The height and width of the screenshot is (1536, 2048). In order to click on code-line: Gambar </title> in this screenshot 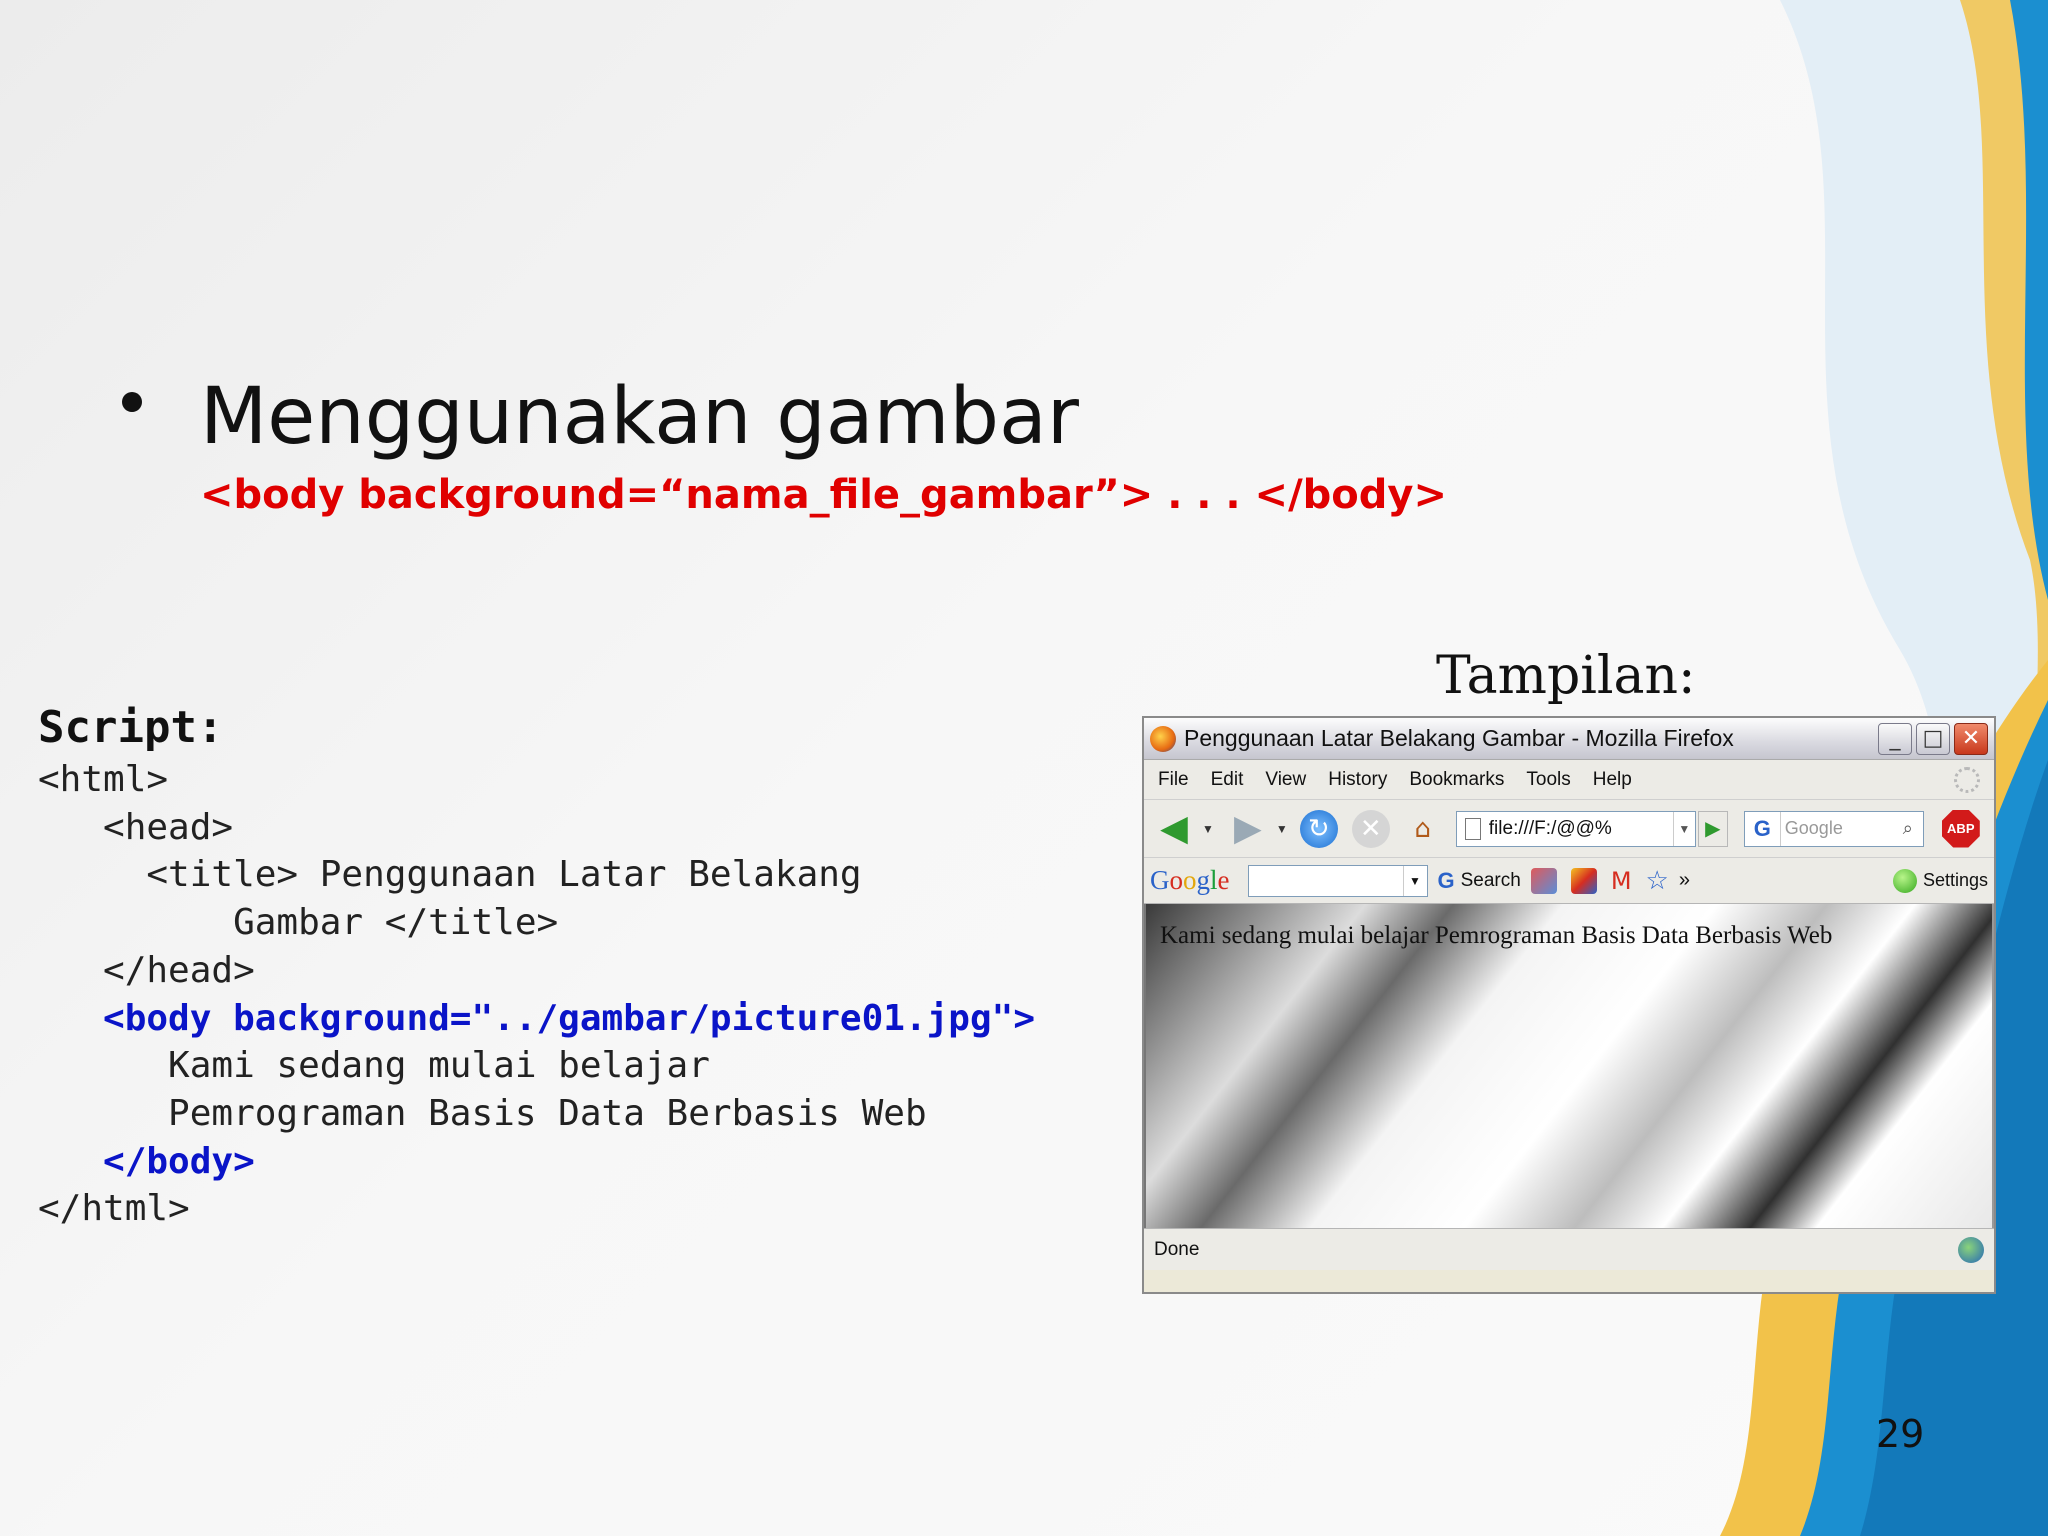, I will do `click(298, 923)`.